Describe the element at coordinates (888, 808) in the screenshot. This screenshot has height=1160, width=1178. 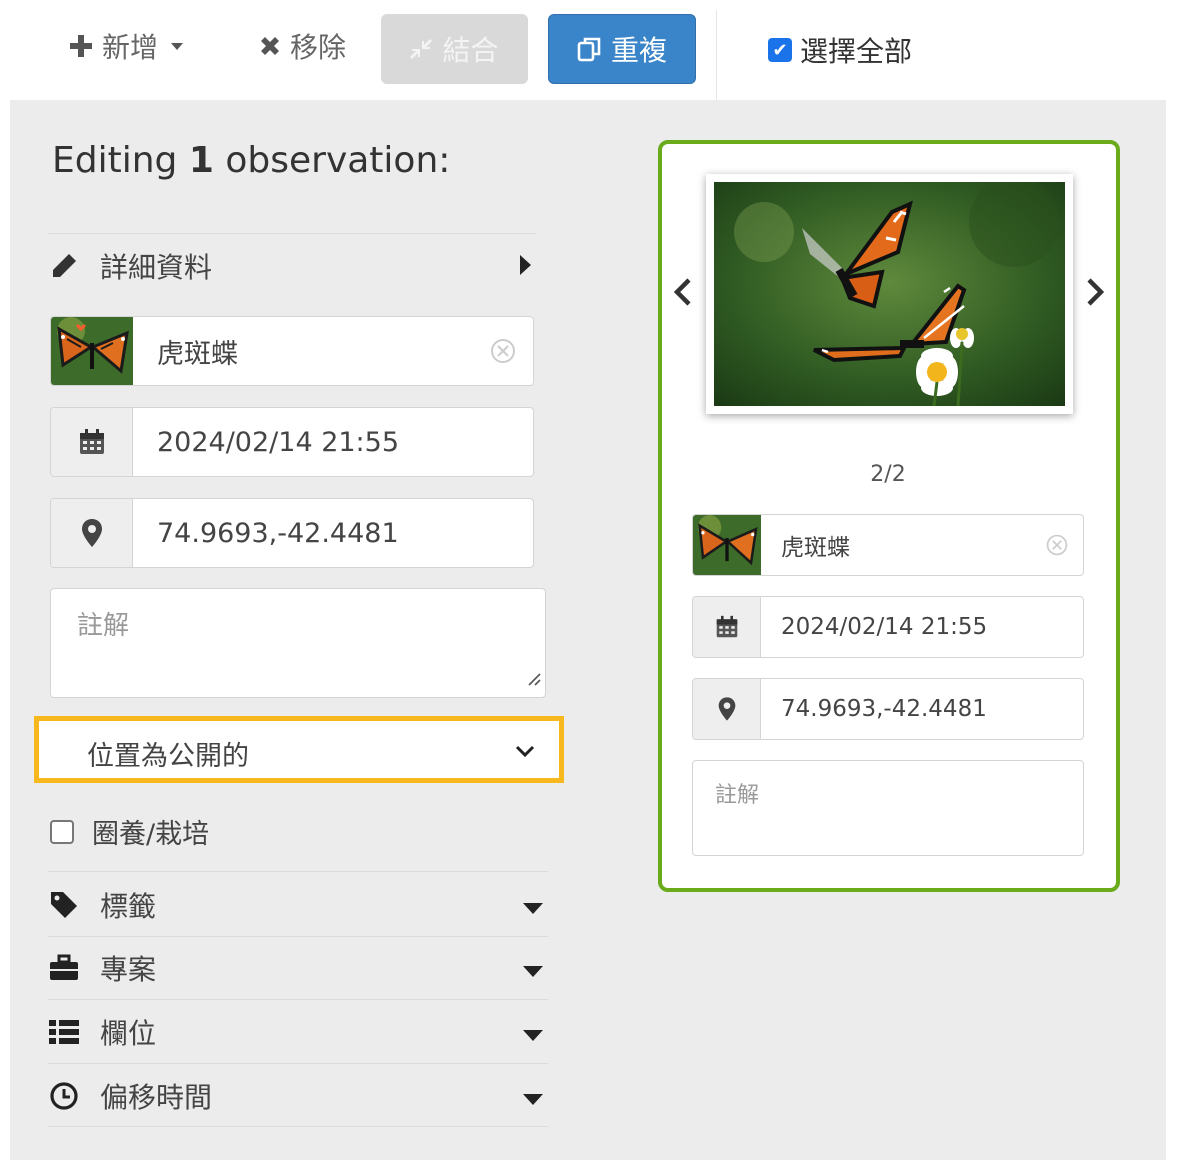
I see `card-notes-textarea: 註解` at that location.